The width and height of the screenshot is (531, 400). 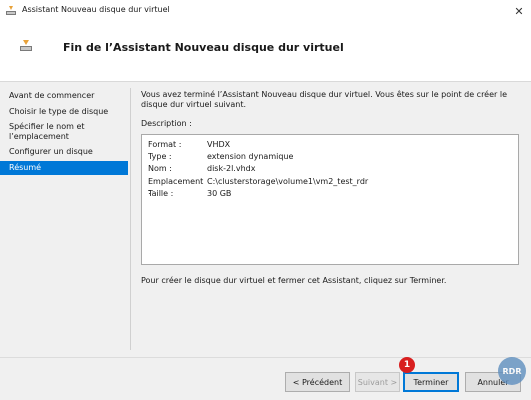 I want to click on nav-item-label: Choisir le type de disque, so click(x=59, y=111).